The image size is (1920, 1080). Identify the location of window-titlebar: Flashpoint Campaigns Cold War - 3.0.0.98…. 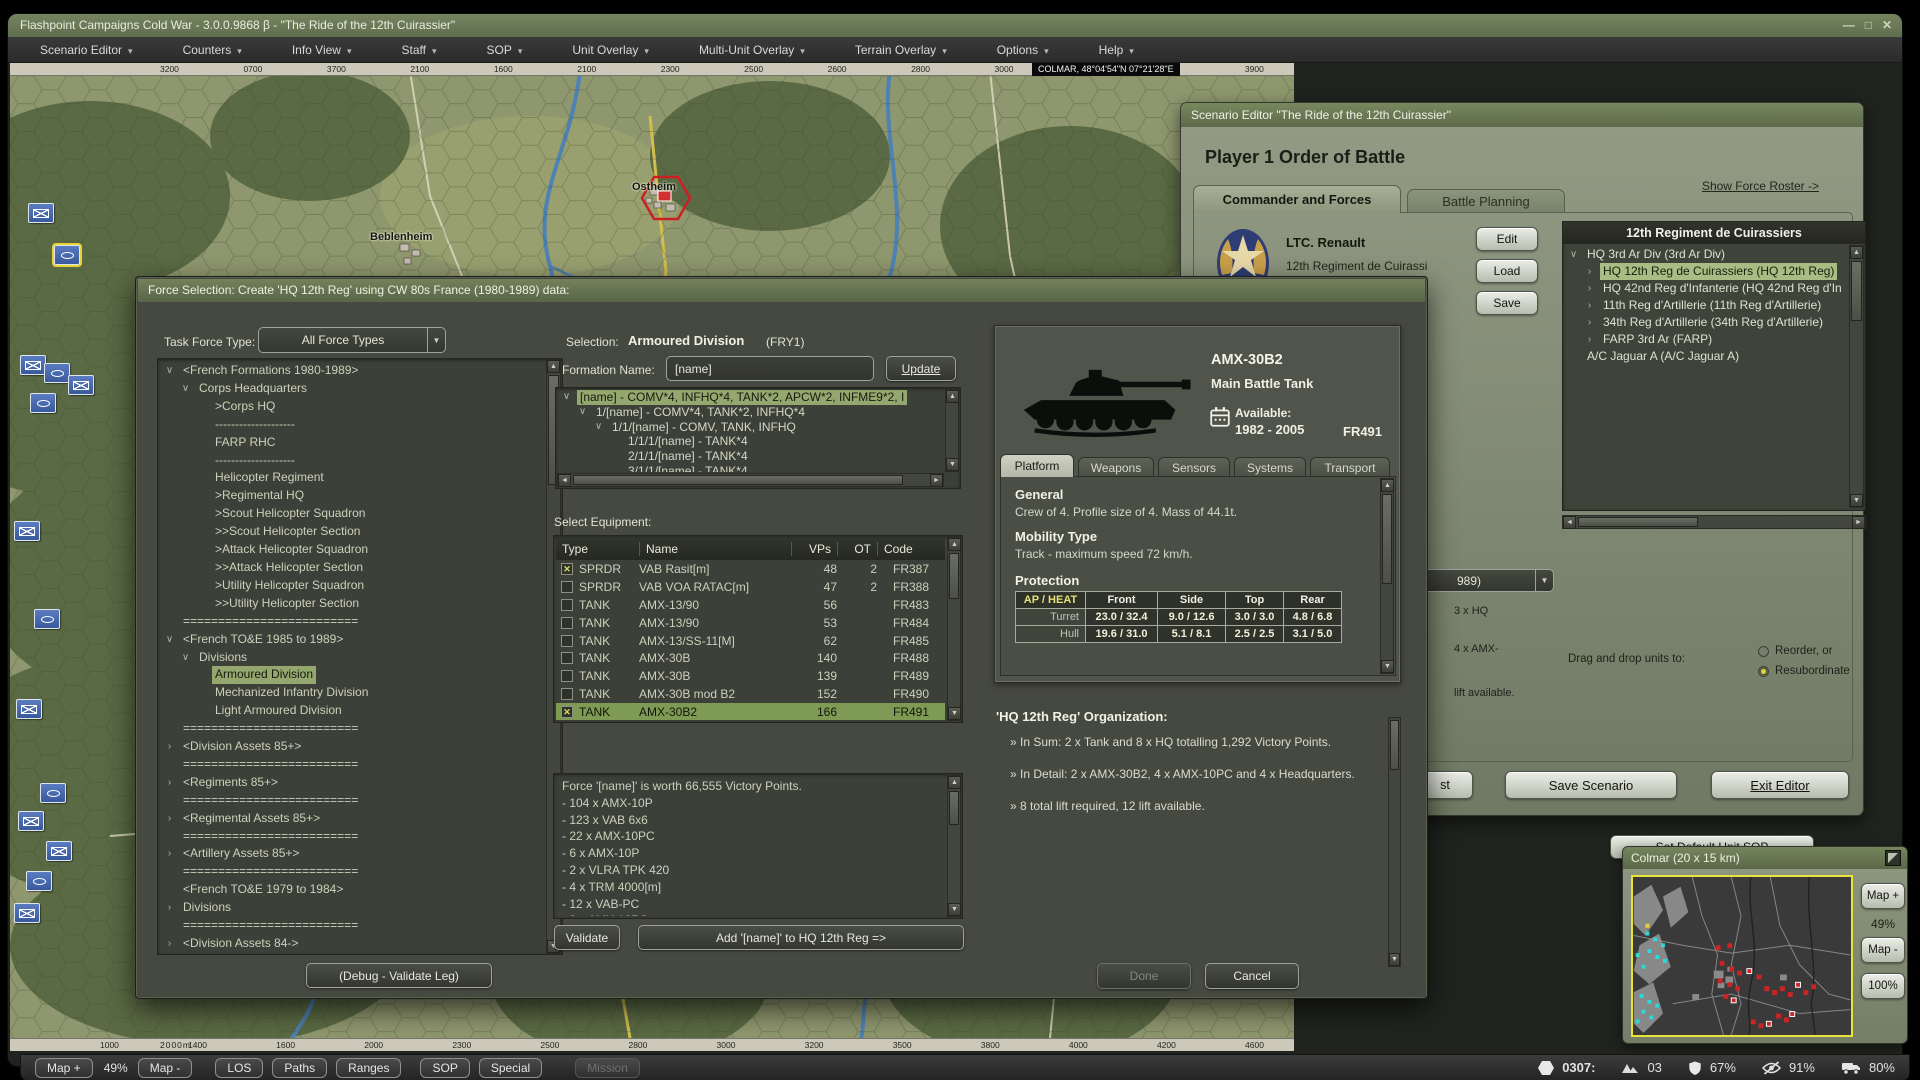
(955, 25).